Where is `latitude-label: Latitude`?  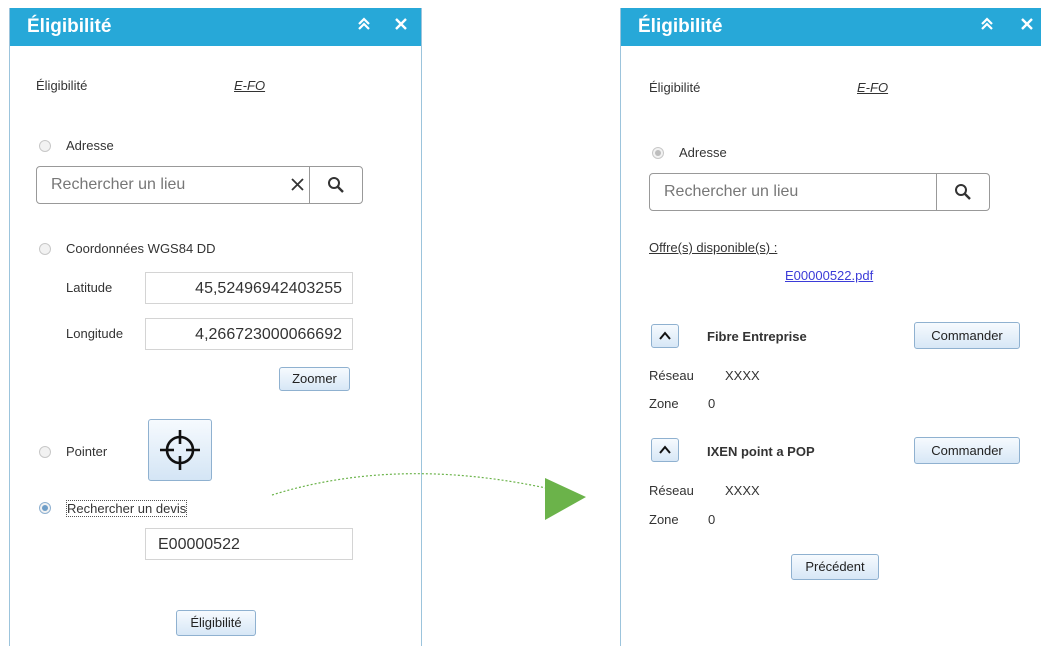 latitude-label: Latitude is located at coordinates (89, 287).